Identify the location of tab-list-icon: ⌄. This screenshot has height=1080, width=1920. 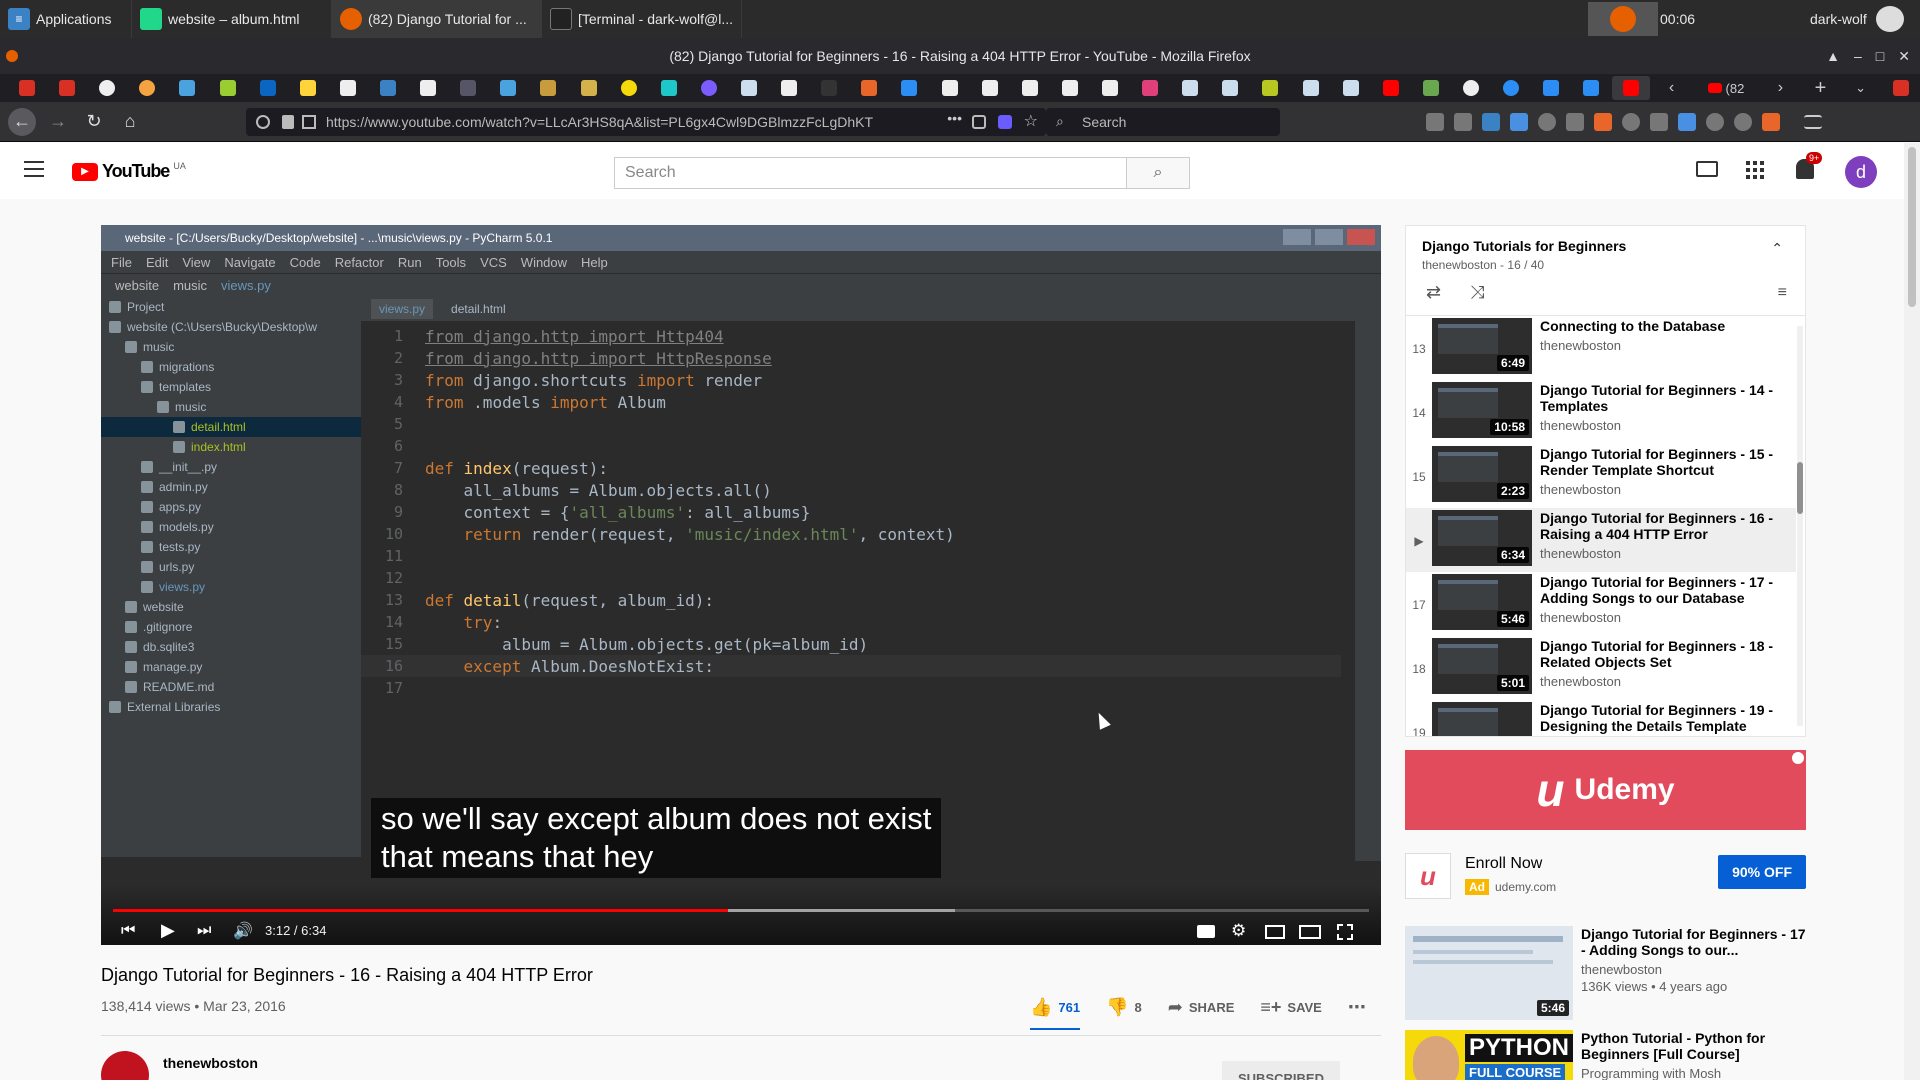
(1861, 88).